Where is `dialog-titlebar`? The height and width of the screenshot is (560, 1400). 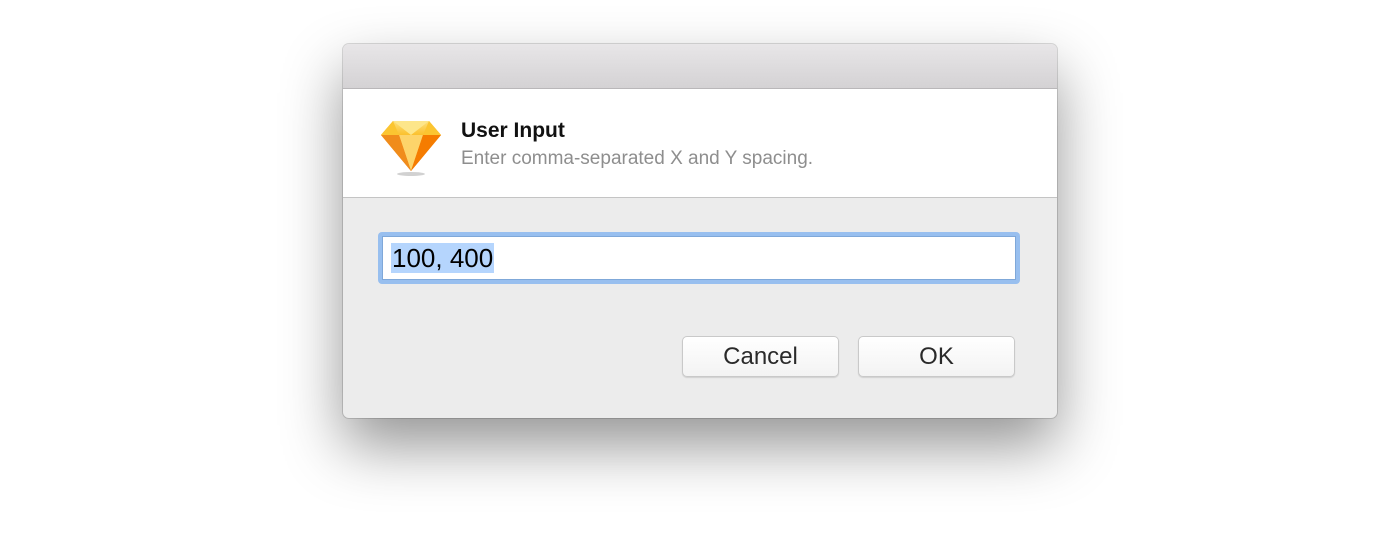 dialog-titlebar is located at coordinates (700, 66).